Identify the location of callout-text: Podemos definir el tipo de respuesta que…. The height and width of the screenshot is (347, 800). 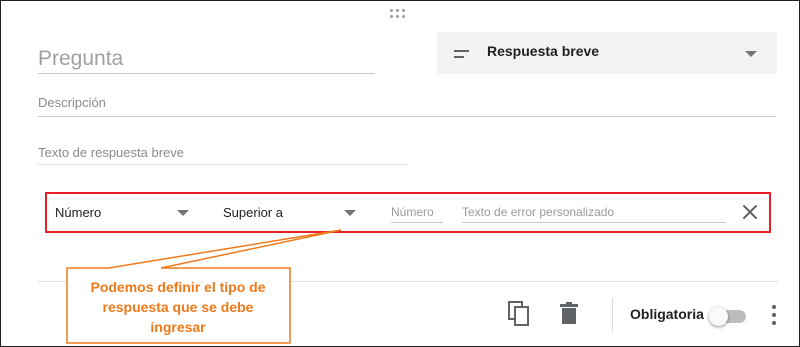
(178, 307).